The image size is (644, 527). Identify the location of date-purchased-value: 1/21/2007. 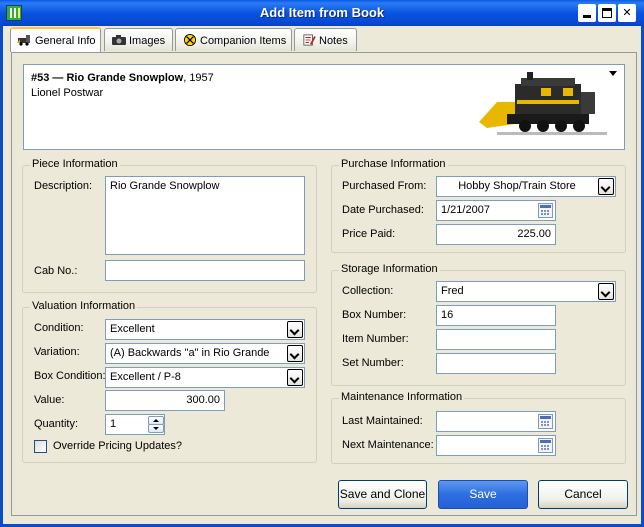
(465, 210).